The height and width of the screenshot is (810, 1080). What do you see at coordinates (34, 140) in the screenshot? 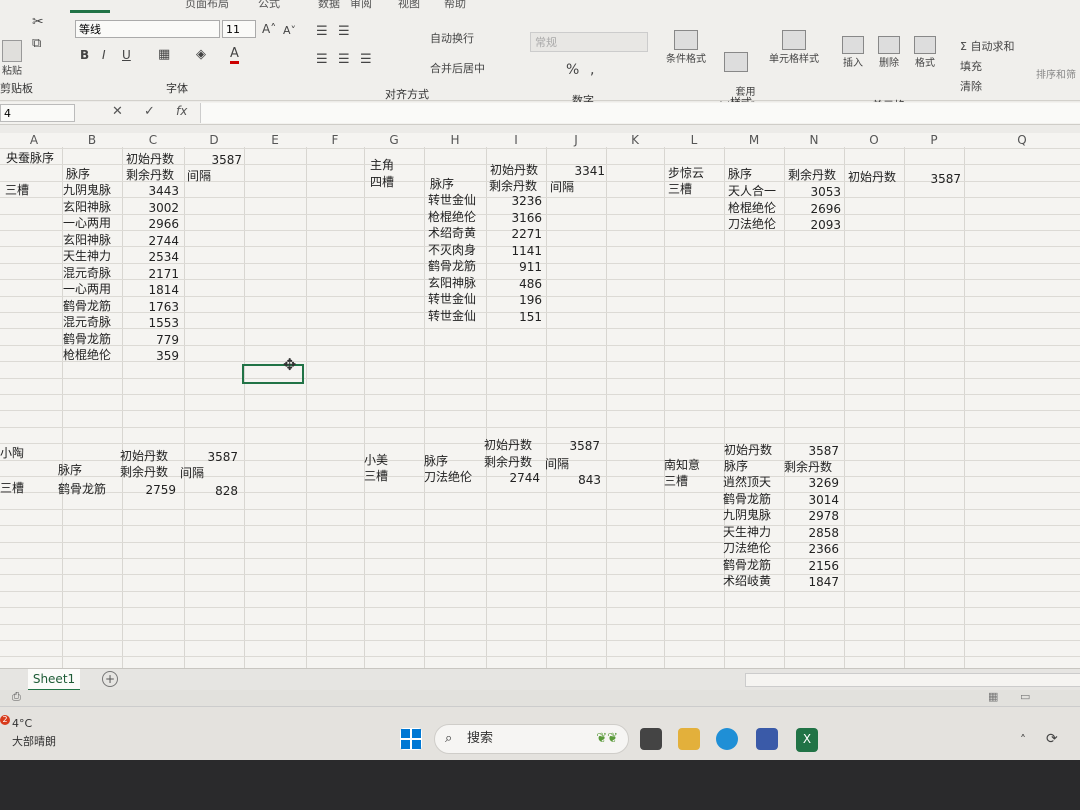
I see `column-header-a: A` at bounding box center [34, 140].